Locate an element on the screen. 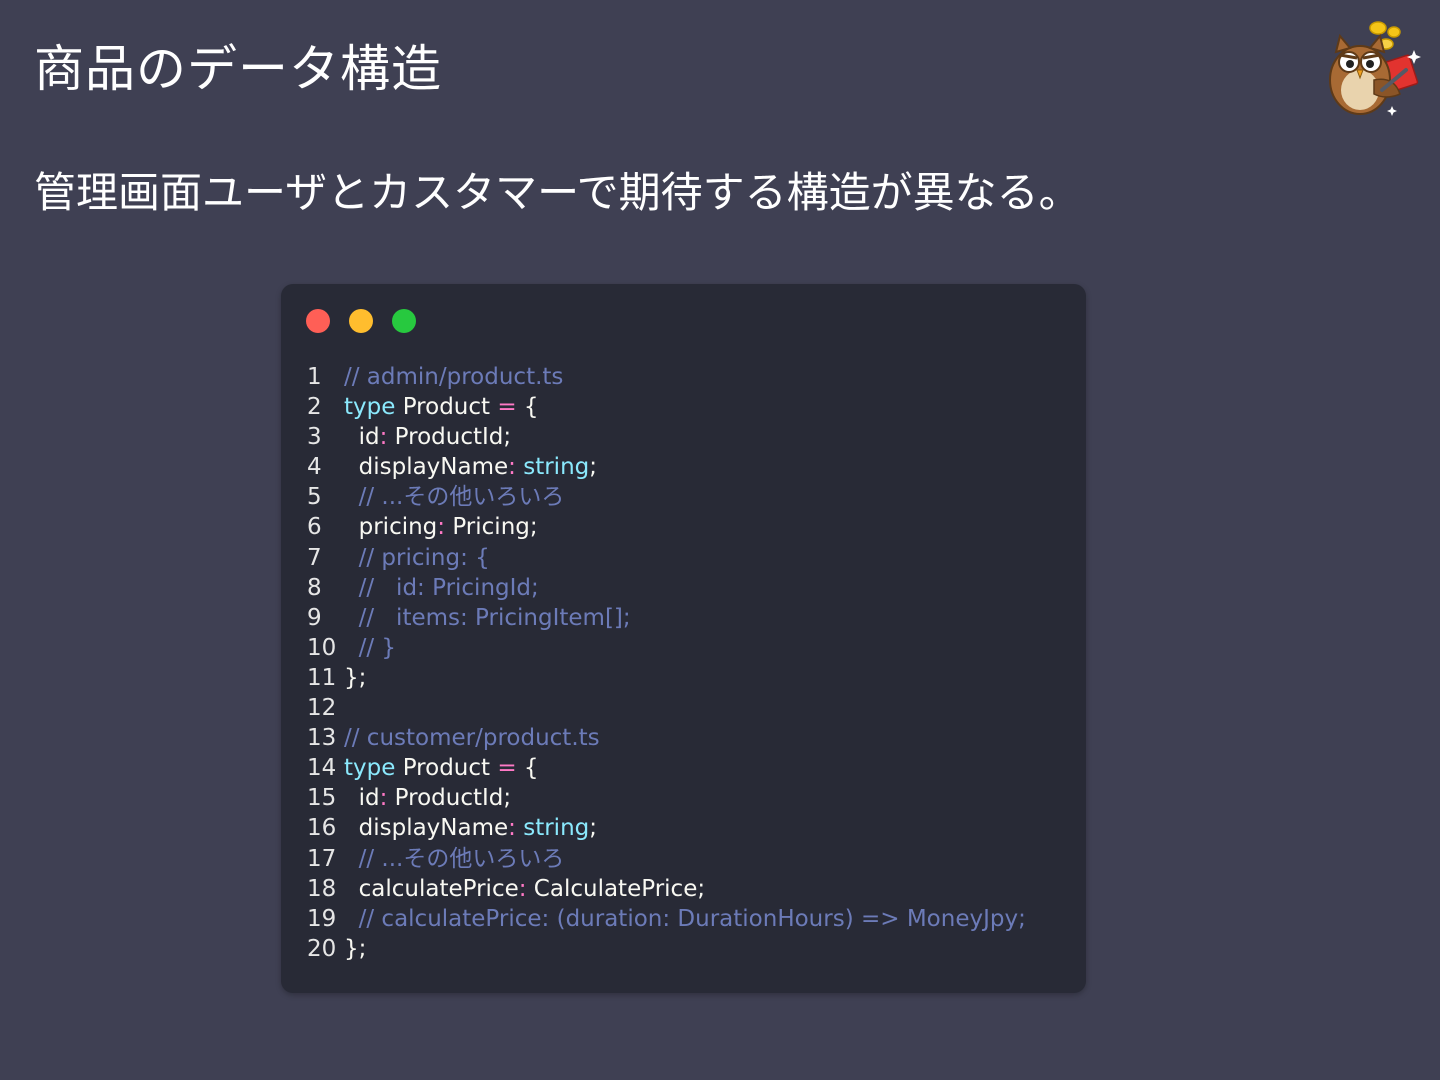 This screenshot has height=1080, width=1440. line-number: 15 is located at coordinates (322, 798).